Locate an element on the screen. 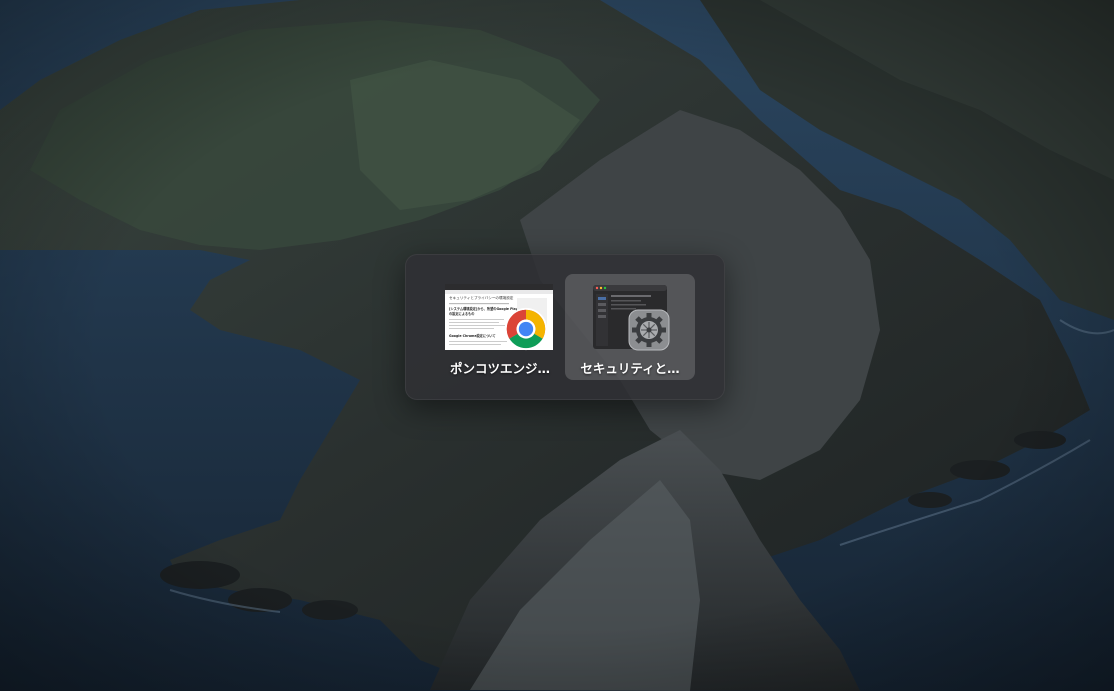  chrome-icon is located at coordinates (526, 329).